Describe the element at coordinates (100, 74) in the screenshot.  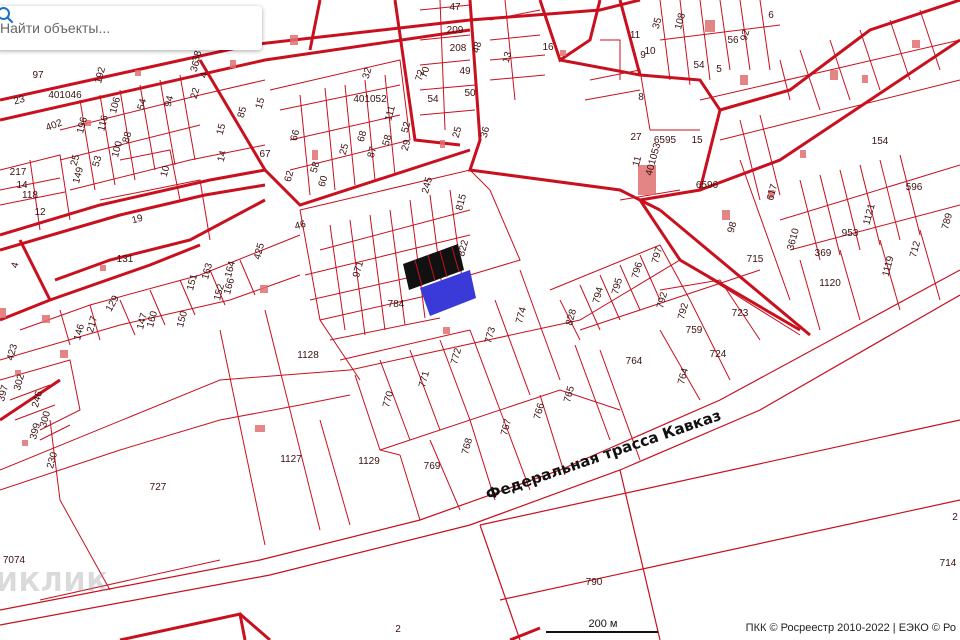
I see `plot-number: 192` at that location.